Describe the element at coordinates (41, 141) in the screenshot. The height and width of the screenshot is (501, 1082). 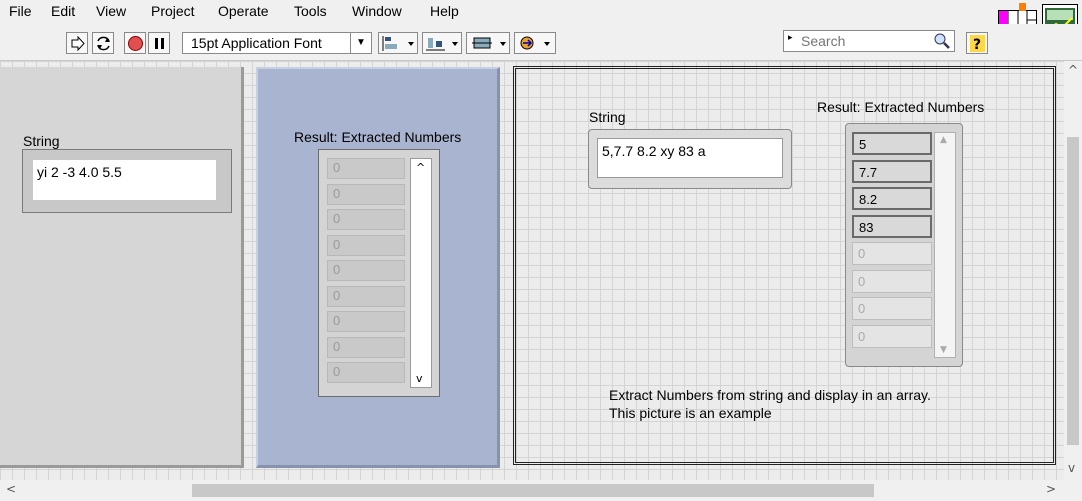
I see `string-label: String` at that location.